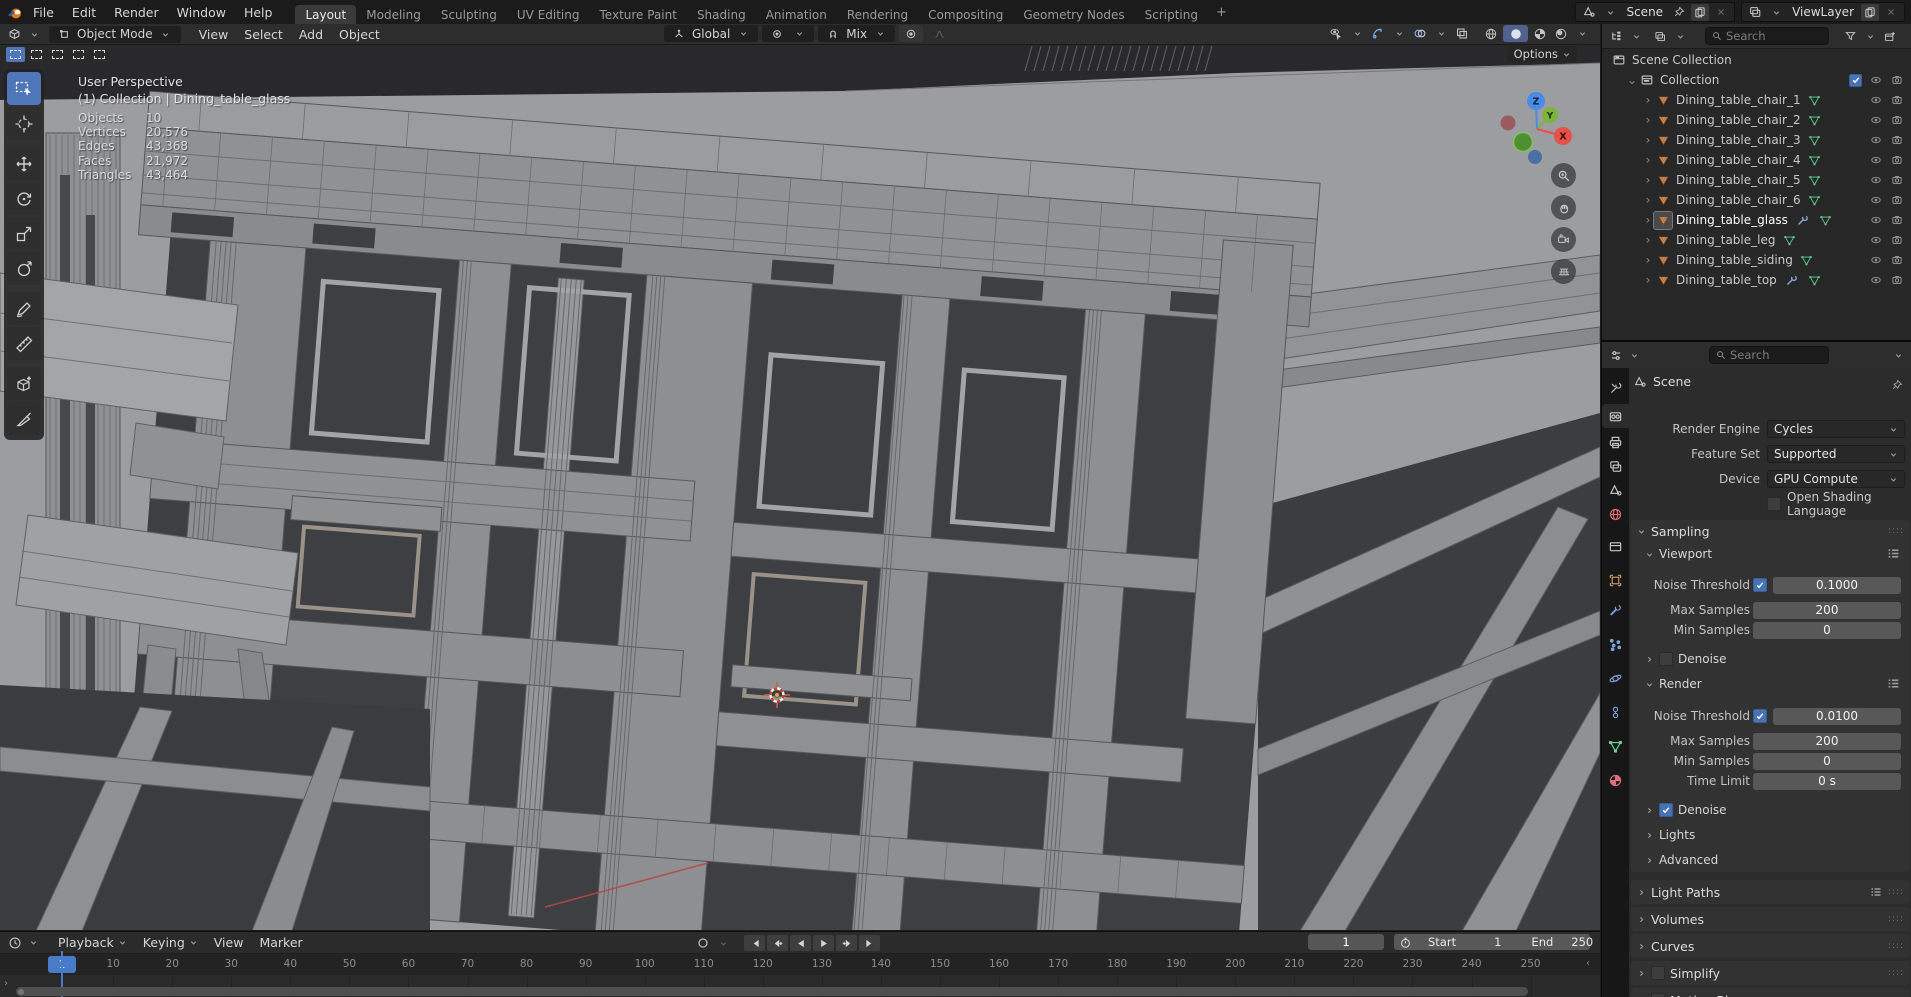  I want to click on feature-set-dropdown: Supported, so click(1836, 454).